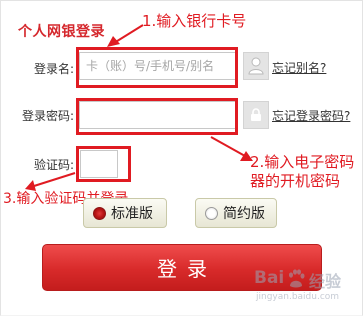 Image resolution: width=363 pixels, height=316 pixels. Describe the element at coordinates (325, 281) in the screenshot. I see `watermark-suffix: 经验` at that location.